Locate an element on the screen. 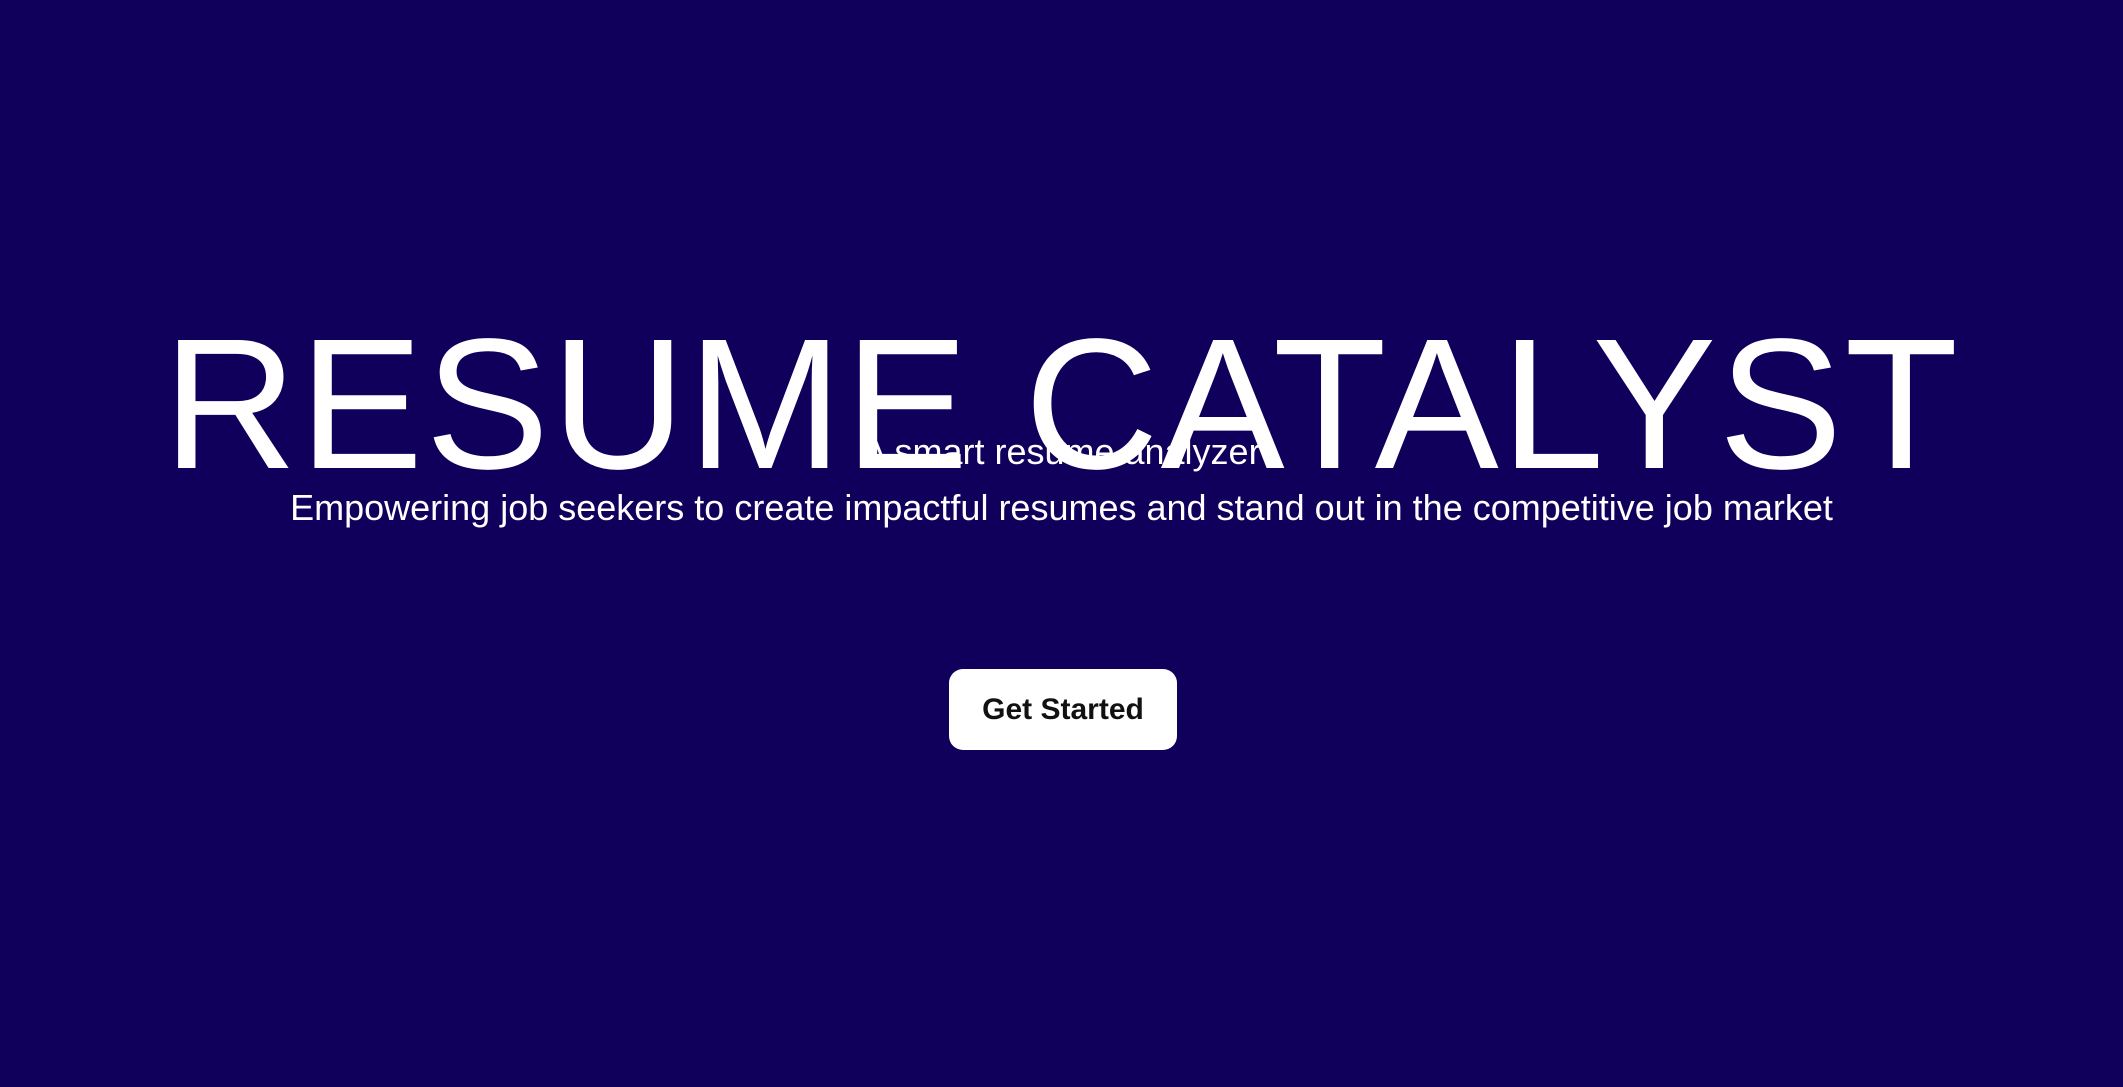 Image resolution: width=2123 pixels, height=1087 pixels. get-started-button: Get Started is located at coordinates (1063, 709).